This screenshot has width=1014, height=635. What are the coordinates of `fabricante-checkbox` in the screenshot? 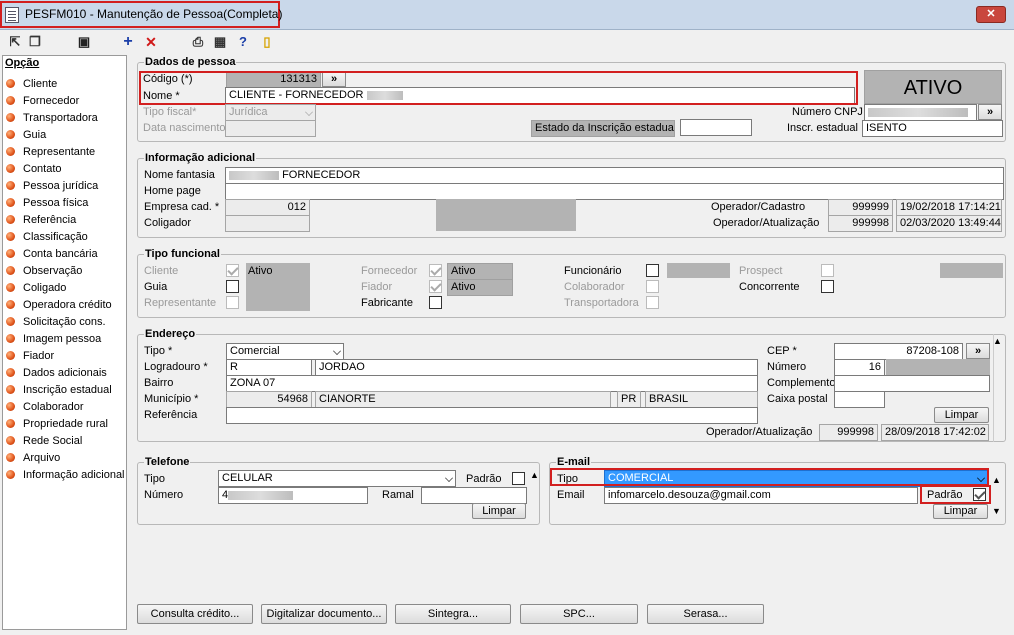 It's located at (435, 302).